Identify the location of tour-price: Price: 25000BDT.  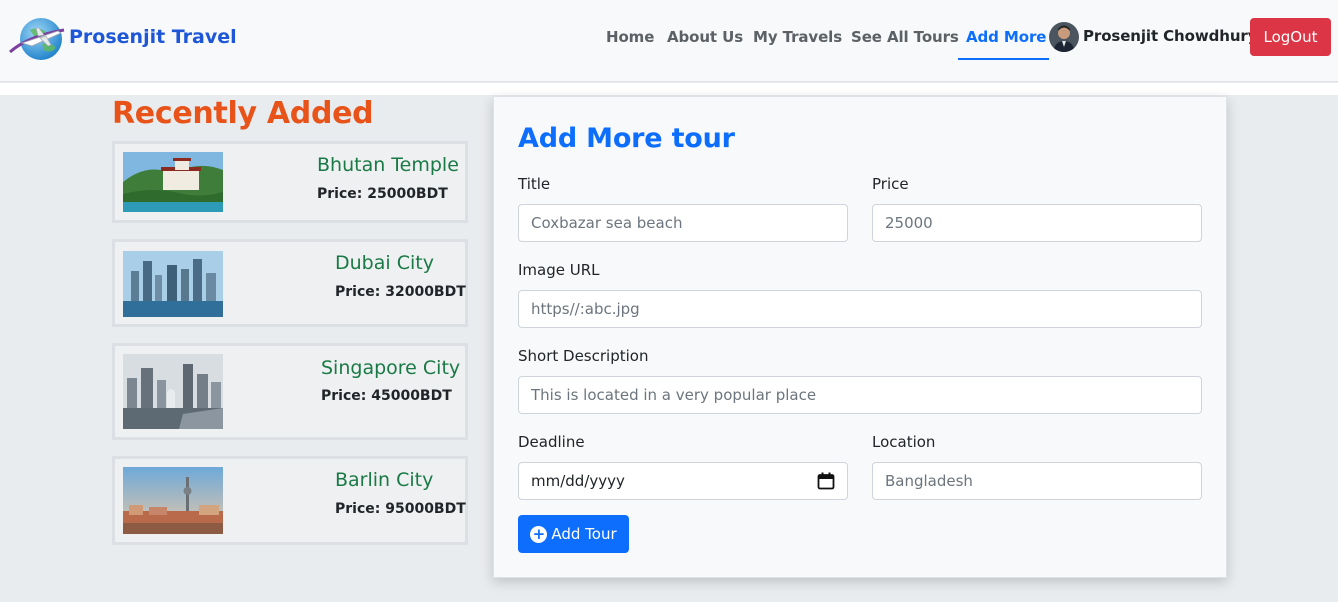
(382, 194).